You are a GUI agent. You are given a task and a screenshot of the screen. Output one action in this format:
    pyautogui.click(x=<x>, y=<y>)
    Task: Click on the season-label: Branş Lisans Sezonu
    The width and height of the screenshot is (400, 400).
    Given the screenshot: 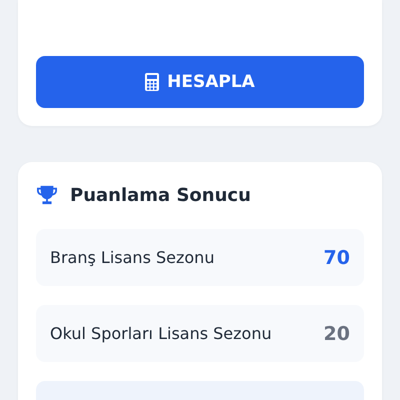 What is the action you would take?
    pyautogui.click(x=132, y=257)
    